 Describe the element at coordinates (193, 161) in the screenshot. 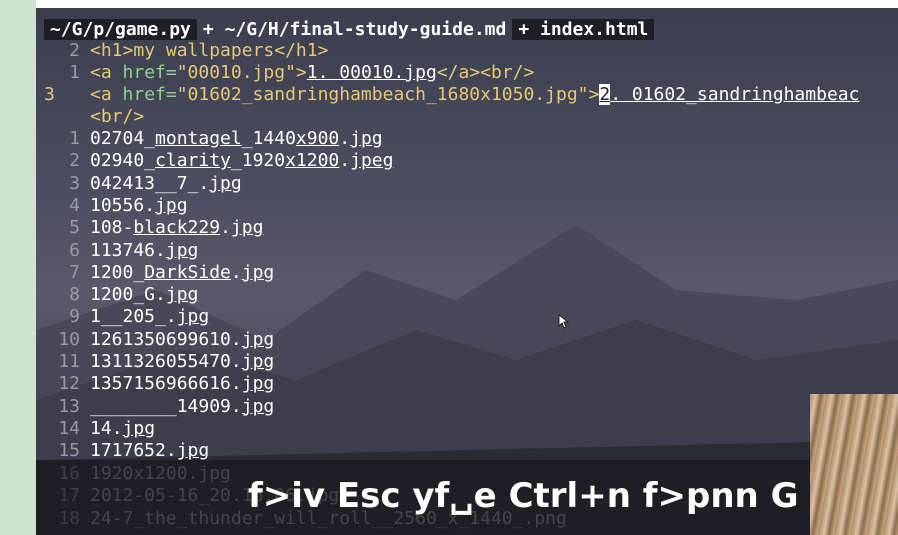

I see `file-name-part-b: clarity` at that location.